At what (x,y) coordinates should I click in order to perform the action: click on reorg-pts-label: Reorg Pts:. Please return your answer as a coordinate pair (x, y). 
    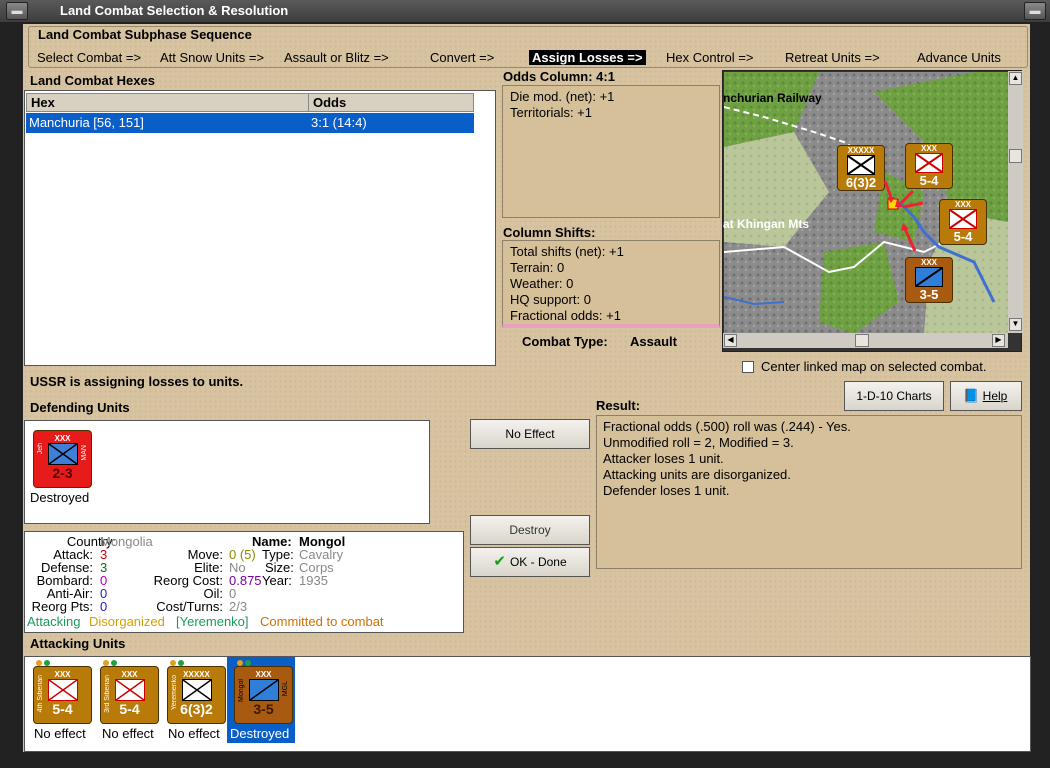
    Looking at the image, I should click on (62, 606).